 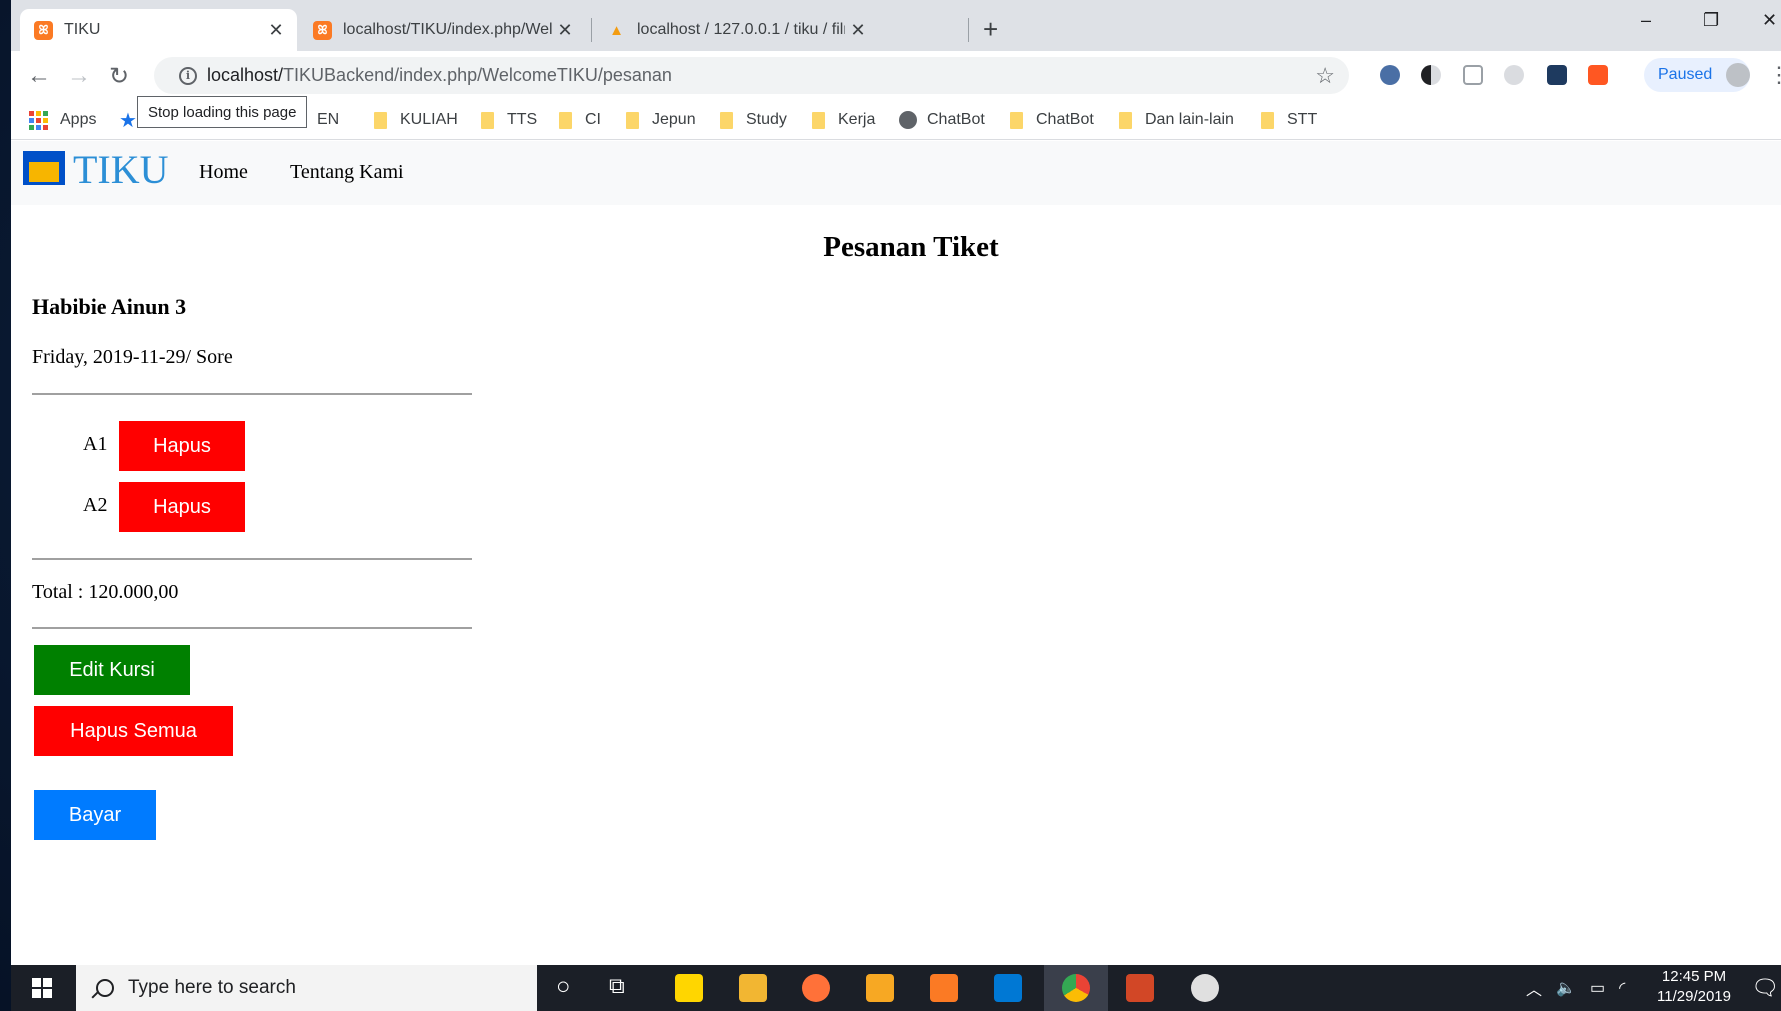 I want to click on divider, so click(x=252, y=394).